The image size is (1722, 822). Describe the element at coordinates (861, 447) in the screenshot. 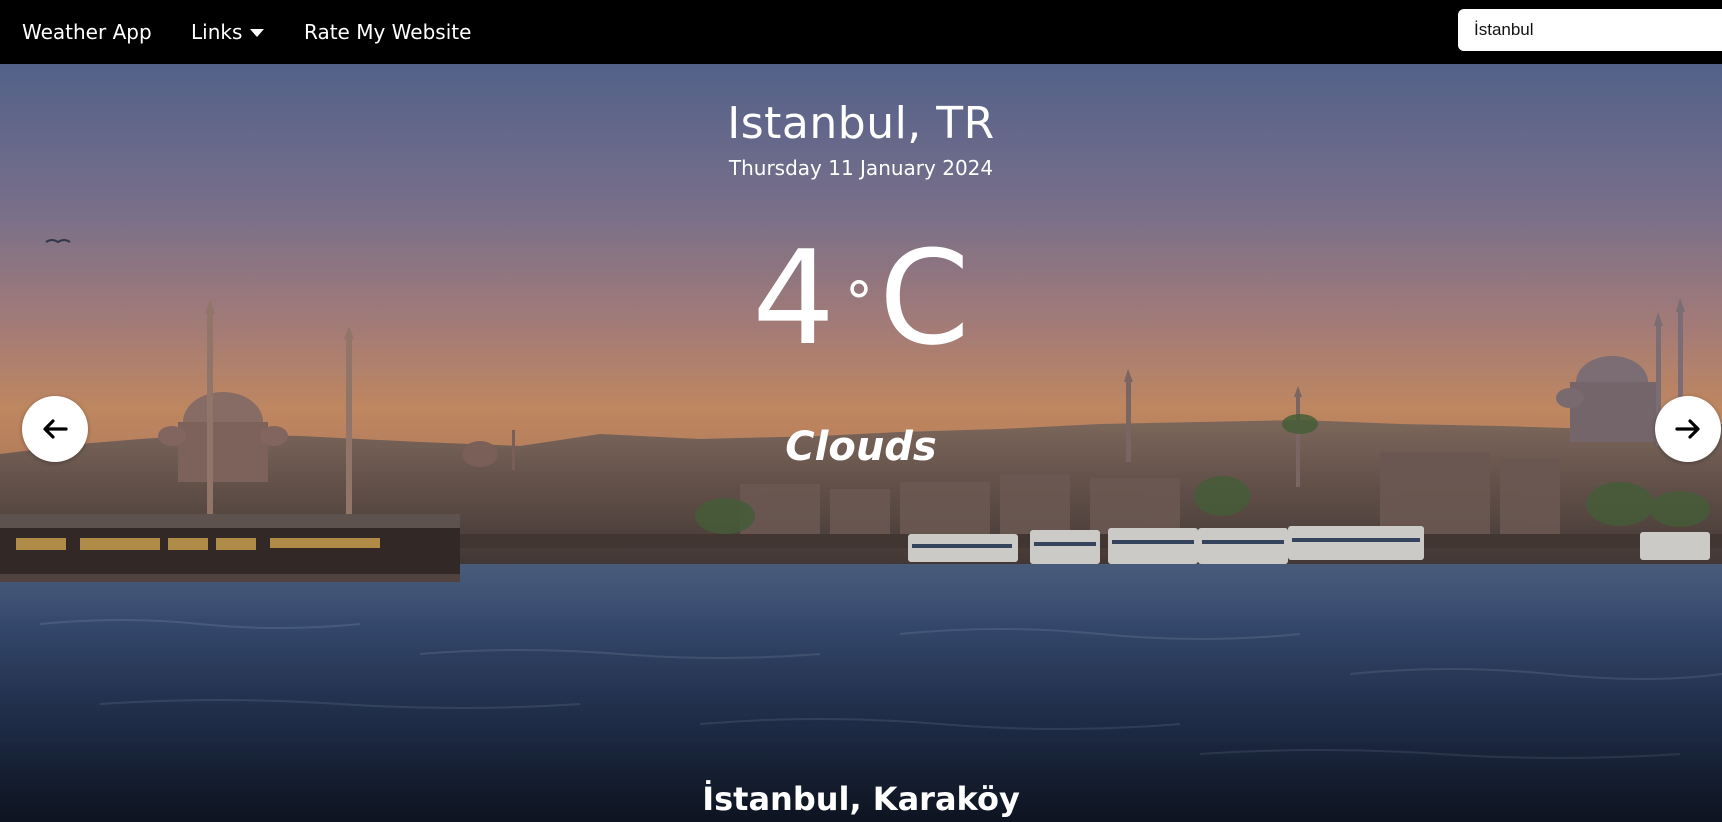

I see `weather-condition: Clouds` at that location.